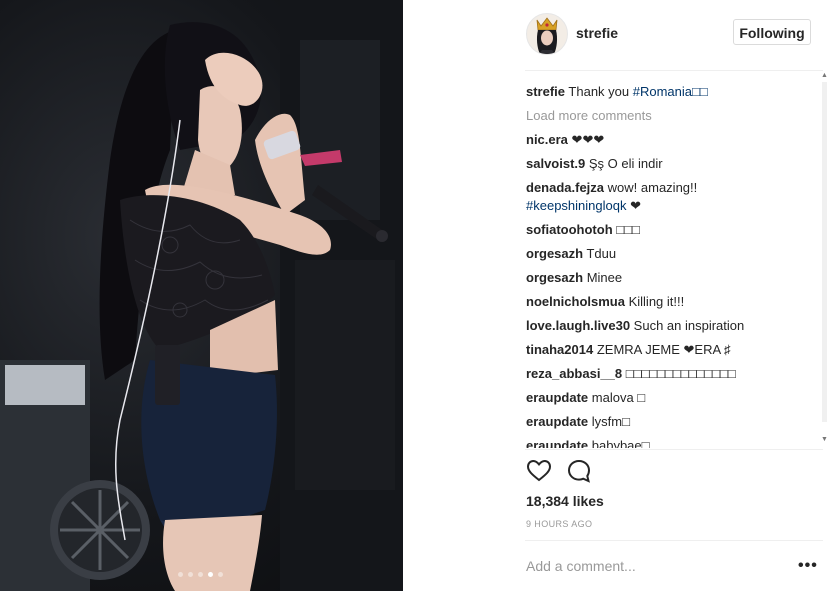 Image resolution: width=829 pixels, height=591 pixels. I want to click on post-actions, so click(559, 472).